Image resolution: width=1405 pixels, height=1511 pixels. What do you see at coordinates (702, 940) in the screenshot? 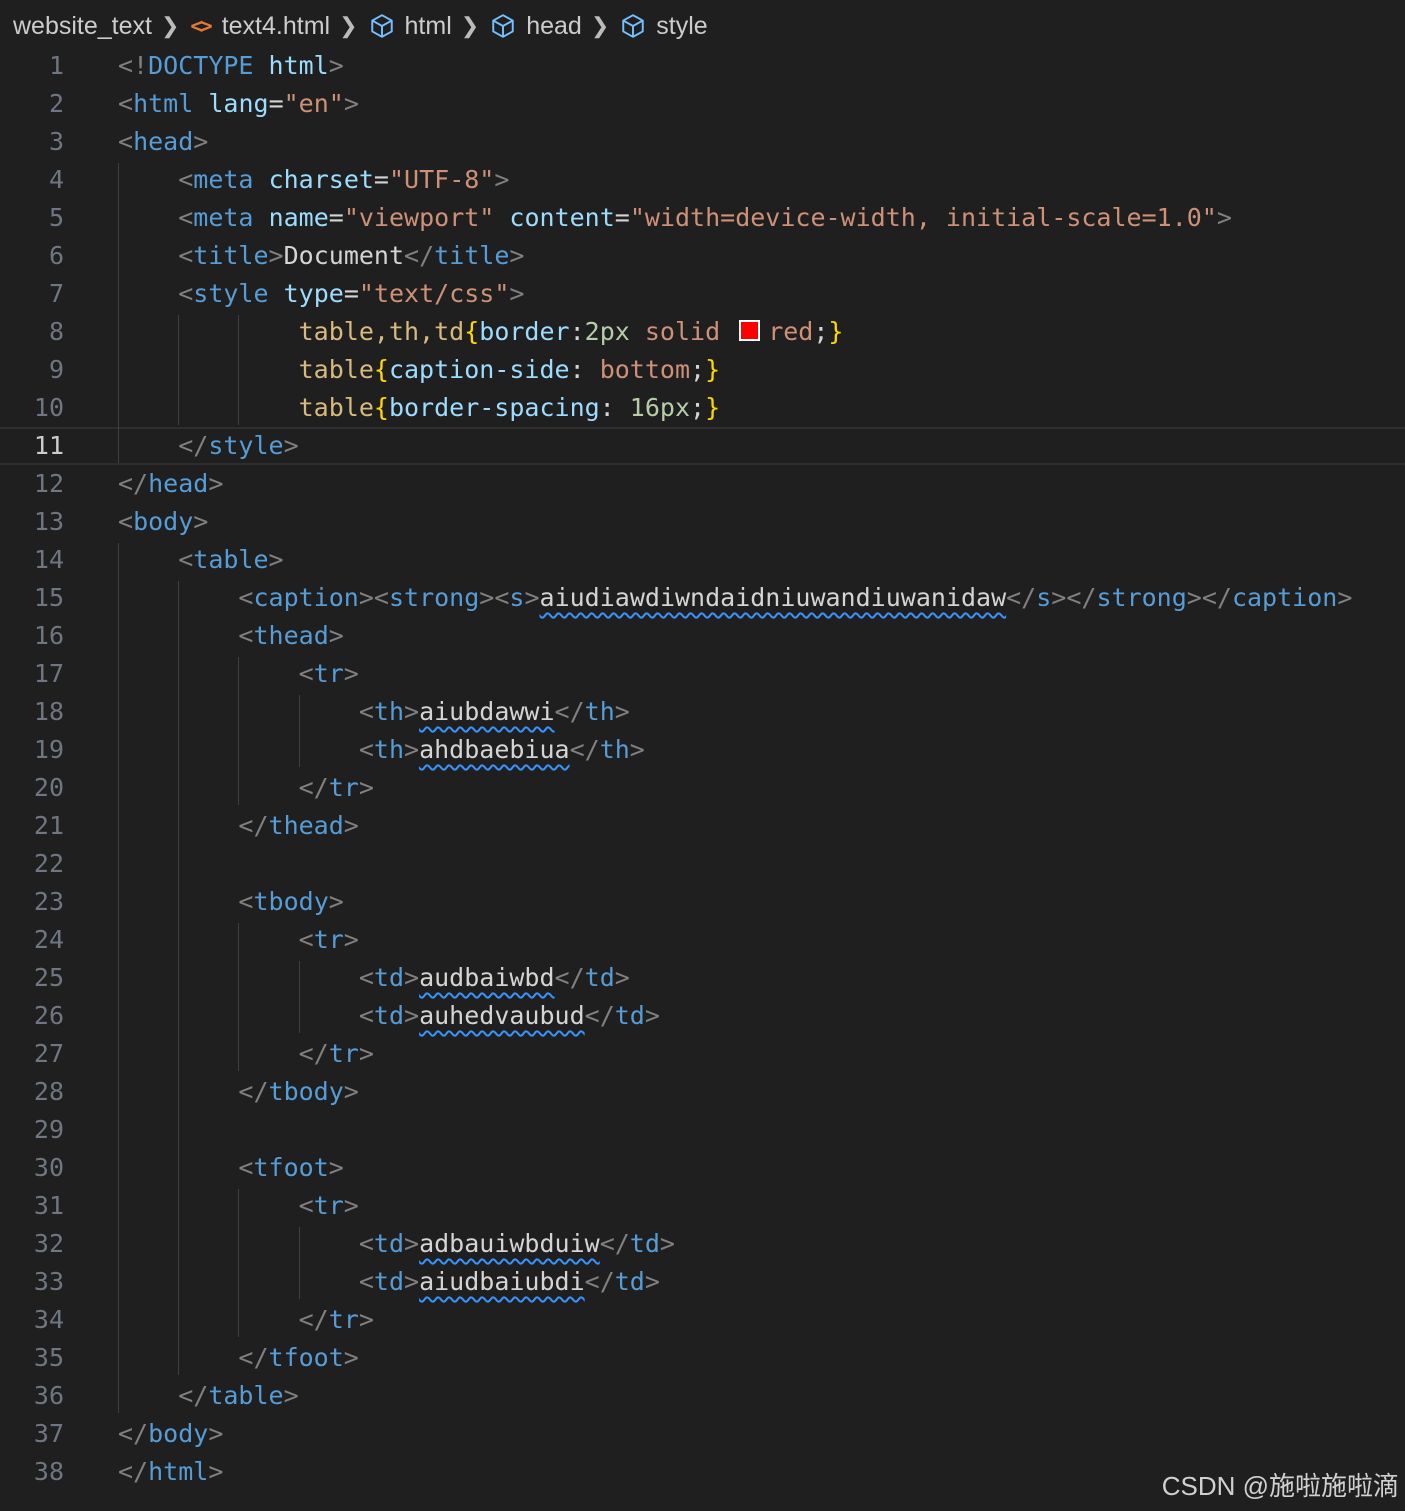
I see `code-line: 24 <tr>` at bounding box center [702, 940].